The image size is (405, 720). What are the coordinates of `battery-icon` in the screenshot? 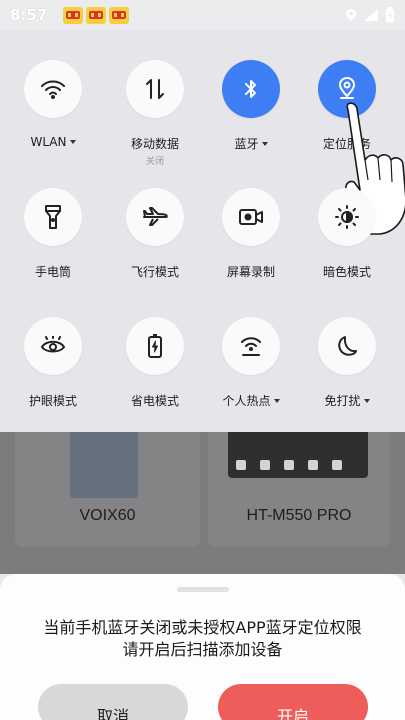 It's located at (390, 14).